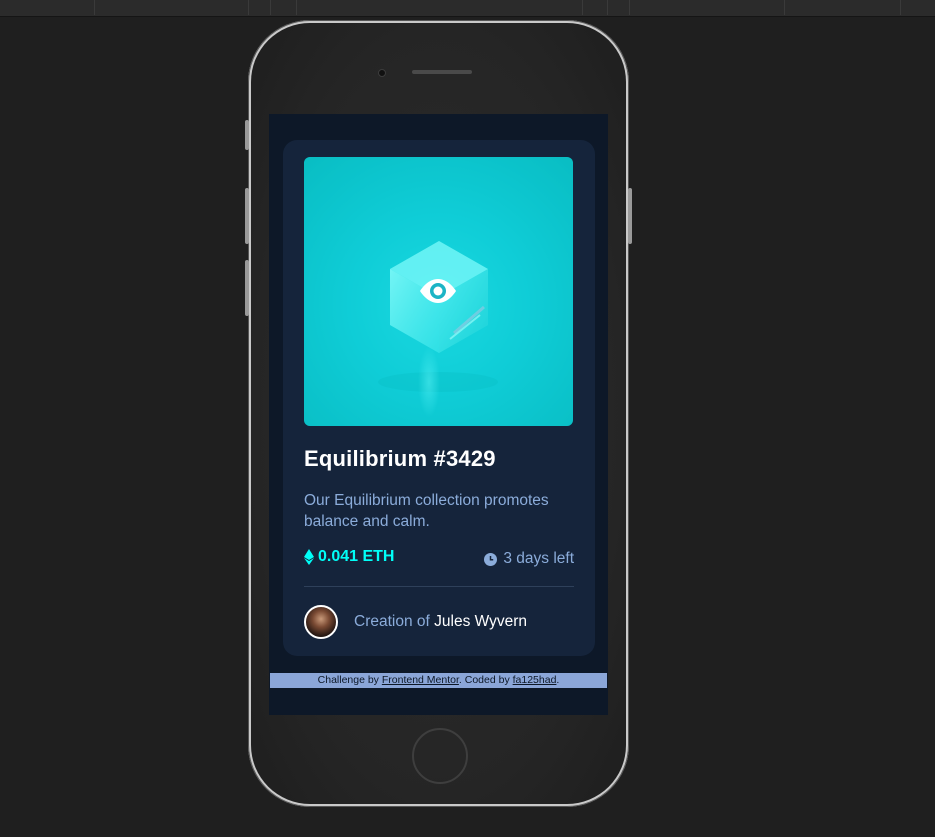 The height and width of the screenshot is (837, 935). Describe the element at coordinates (321, 622) in the screenshot. I see `avatar` at that location.